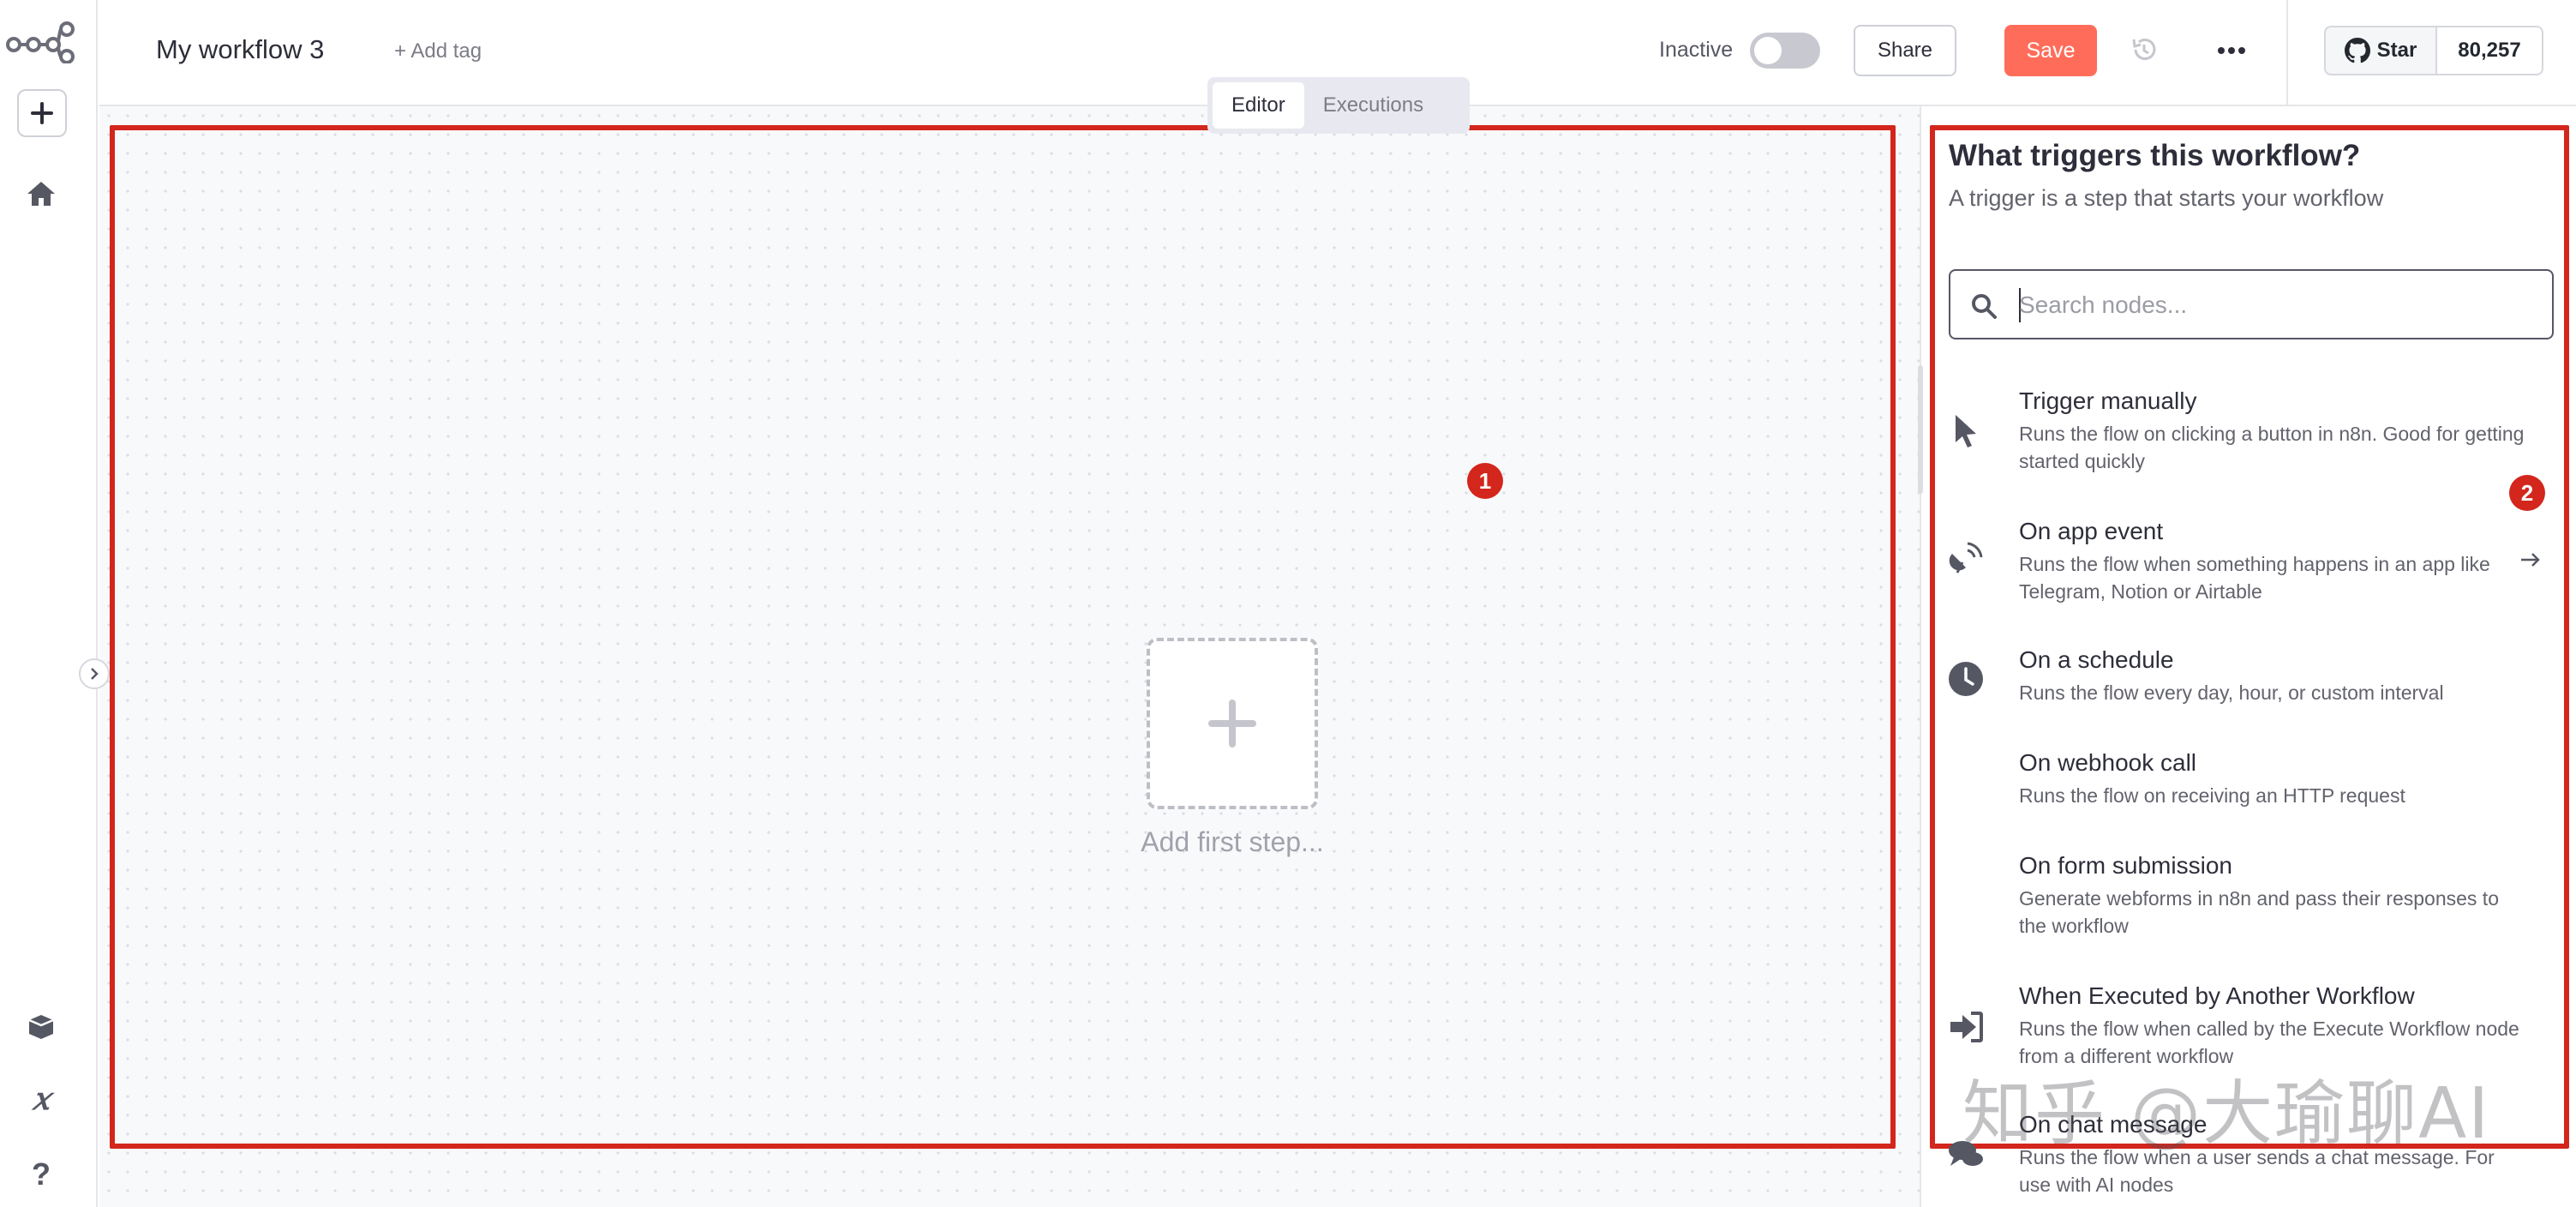  I want to click on tab-executions: Executions, so click(1373, 105).